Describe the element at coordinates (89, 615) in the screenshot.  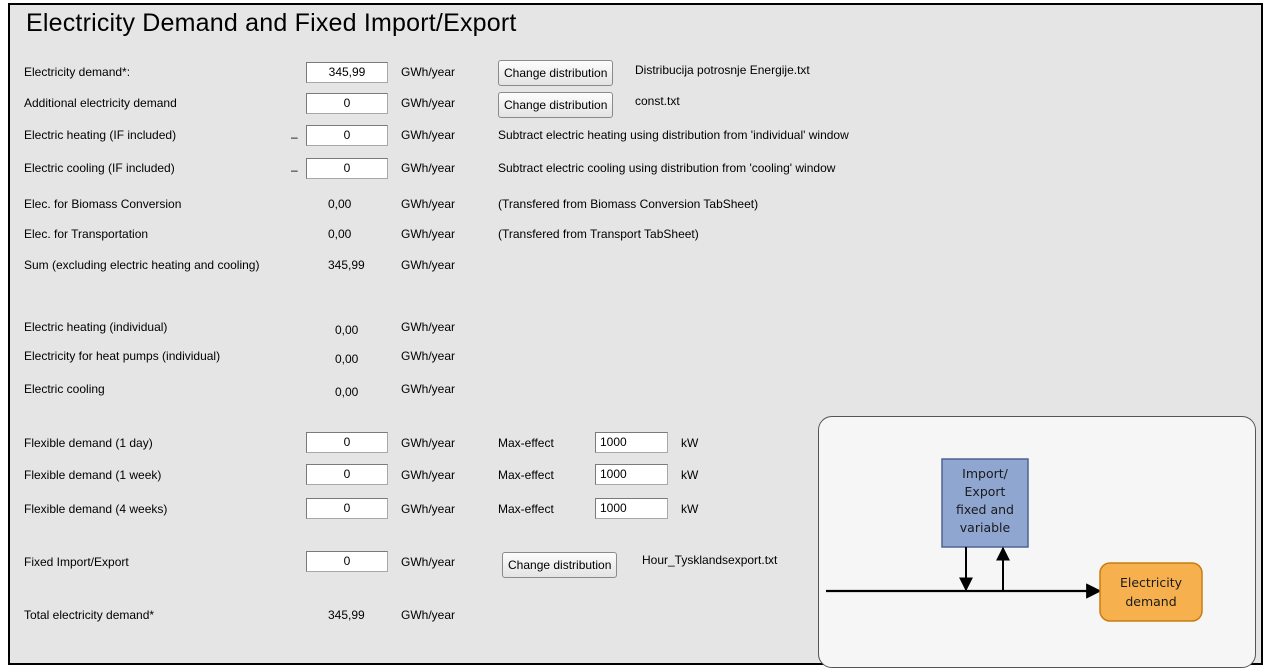
I see `total-demand-label: Total electricity demand*` at that location.